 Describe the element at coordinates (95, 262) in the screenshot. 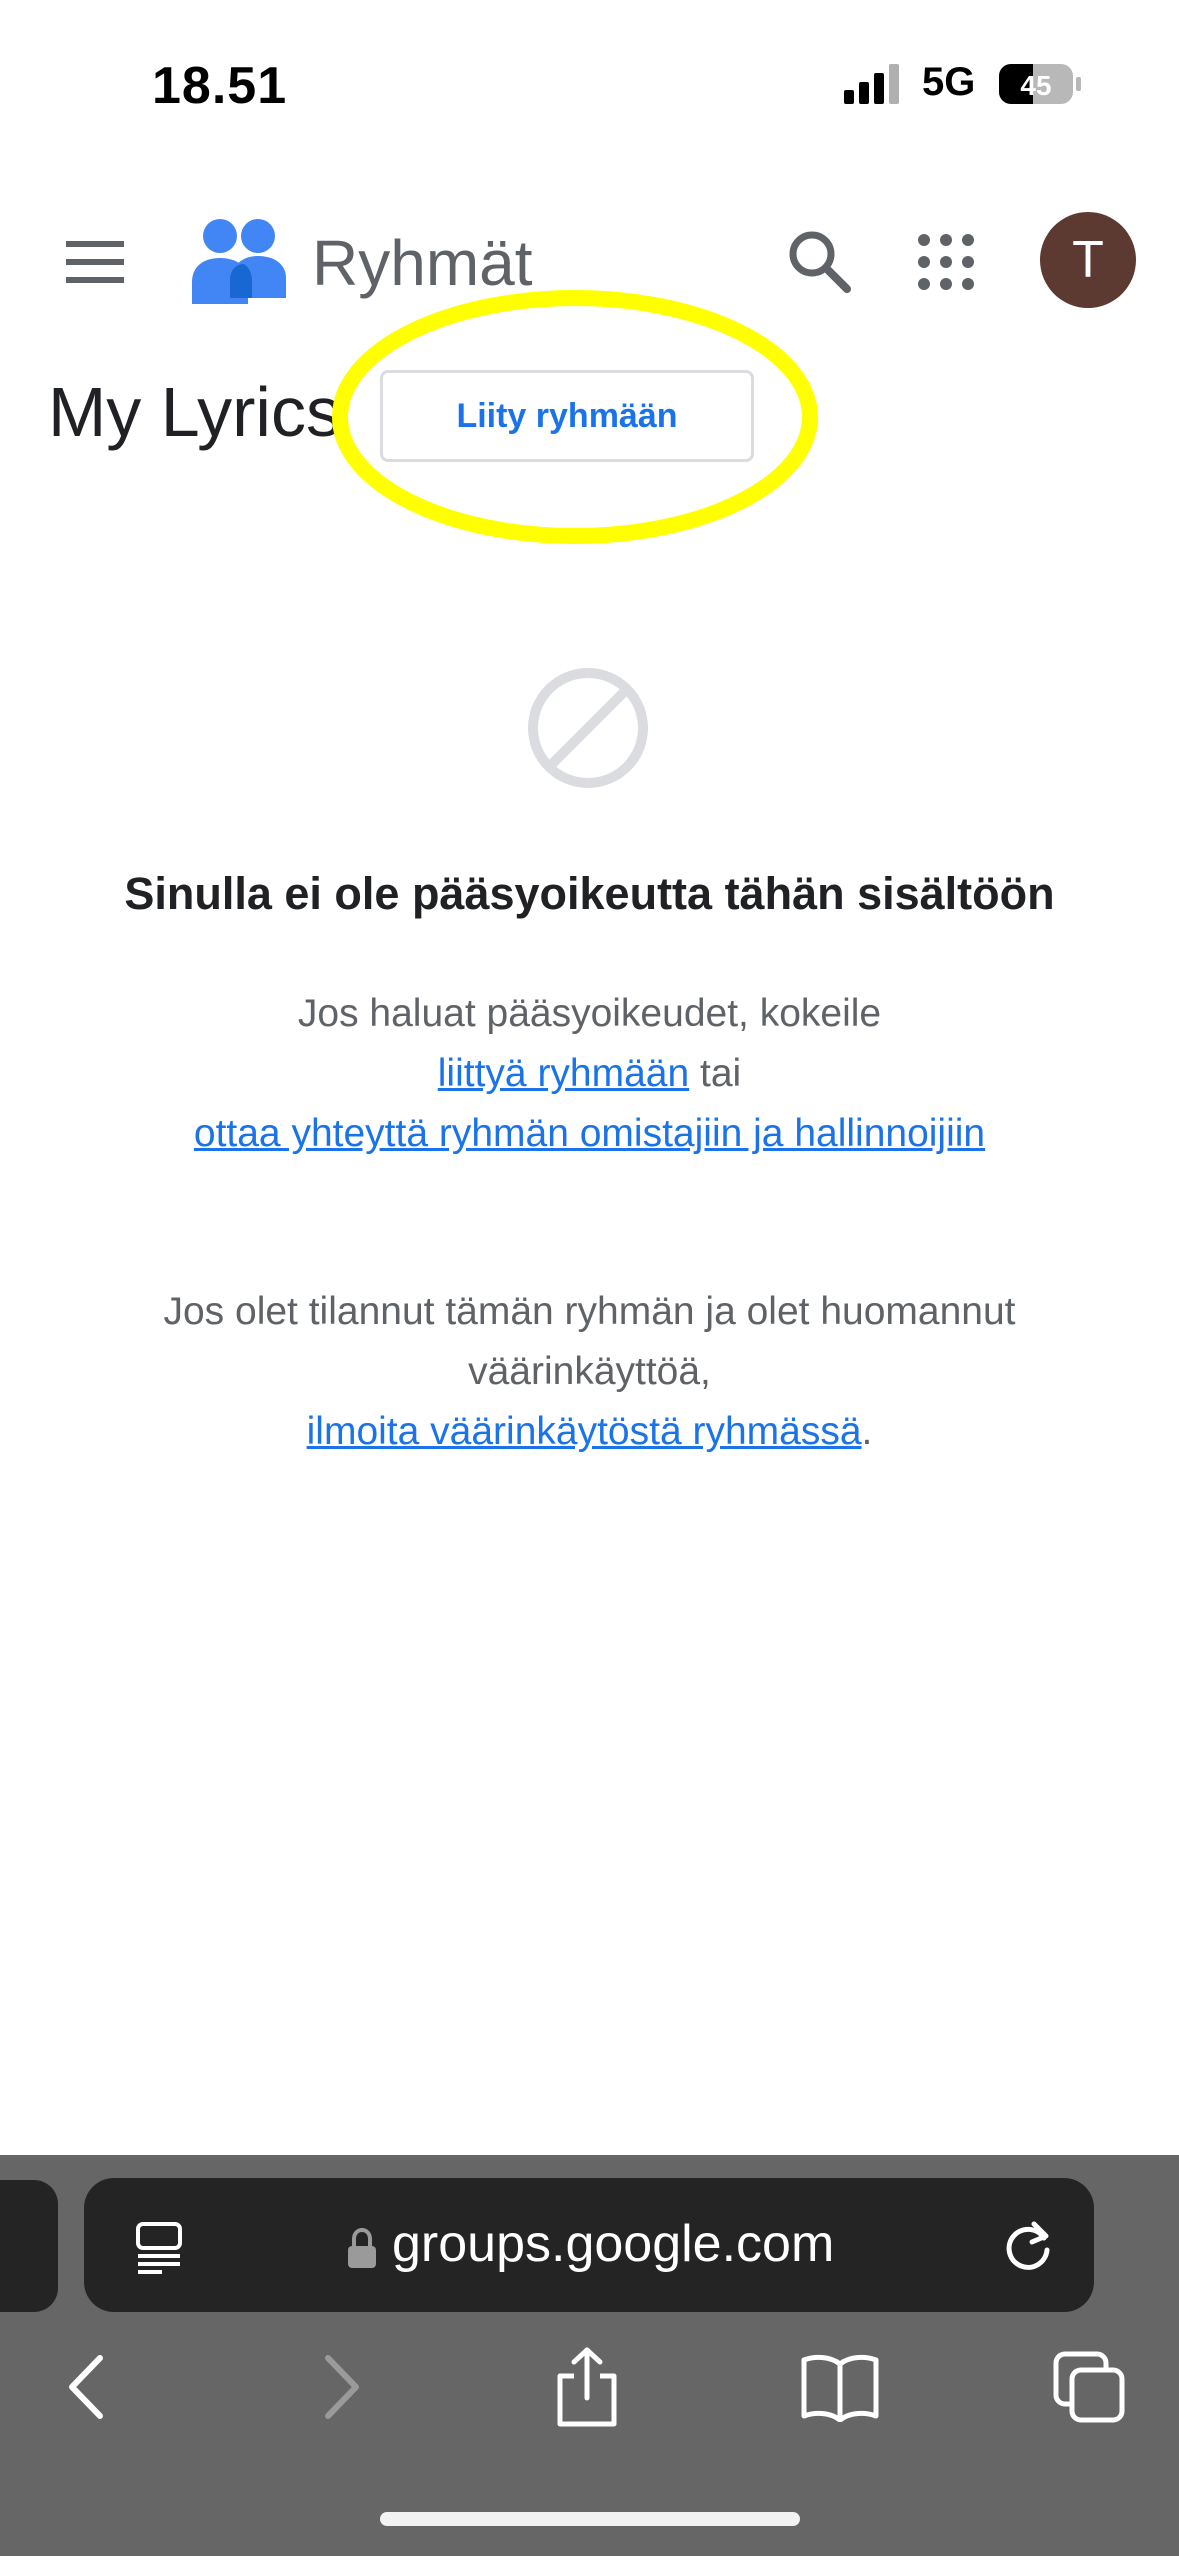

I see `menu-icon` at that location.